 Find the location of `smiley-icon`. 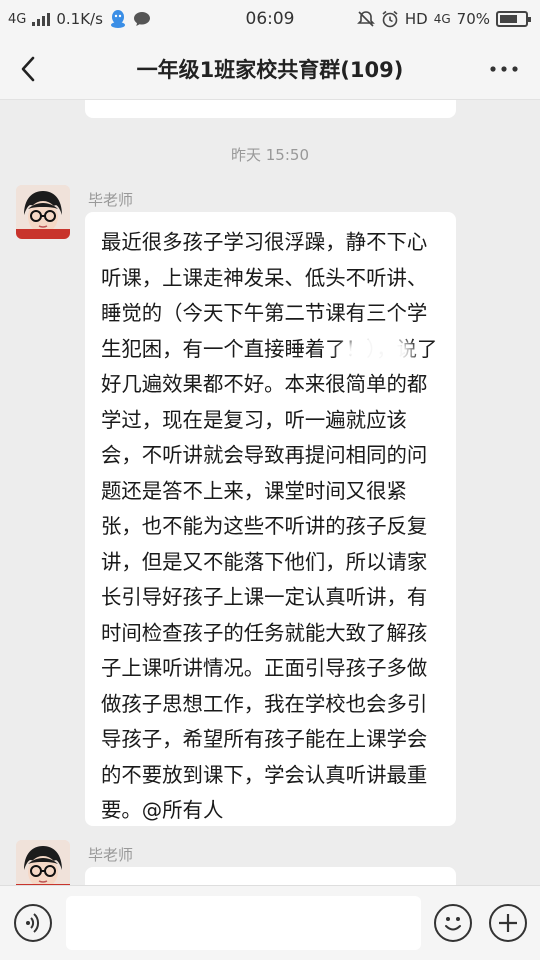

smiley-icon is located at coordinates (453, 924).